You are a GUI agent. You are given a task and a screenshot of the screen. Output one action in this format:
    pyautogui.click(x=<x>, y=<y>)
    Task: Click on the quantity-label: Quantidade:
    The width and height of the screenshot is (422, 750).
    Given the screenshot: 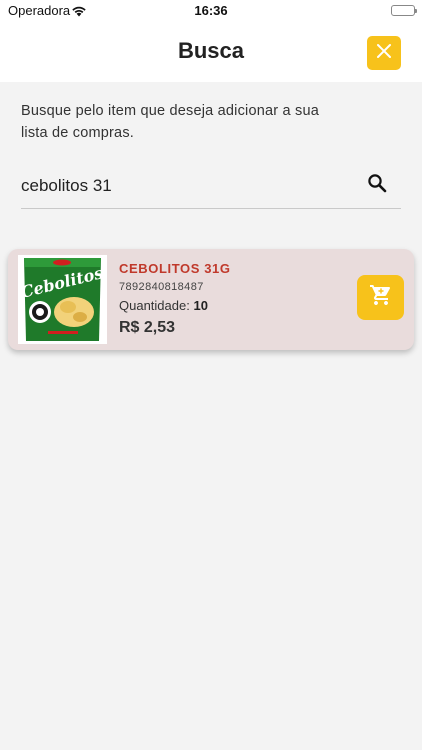 What is the action you would take?
    pyautogui.click(x=154, y=305)
    